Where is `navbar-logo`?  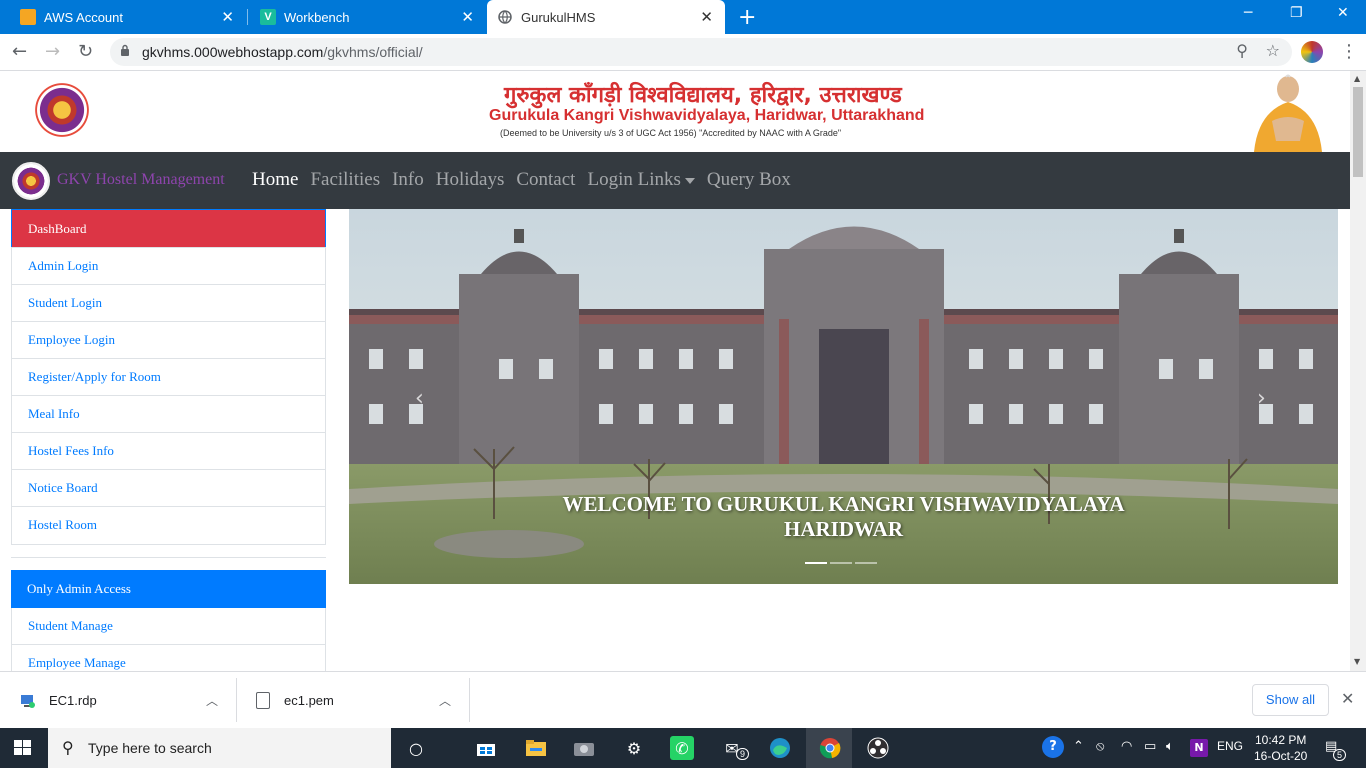
navbar-logo is located at coordinates (31, 181).